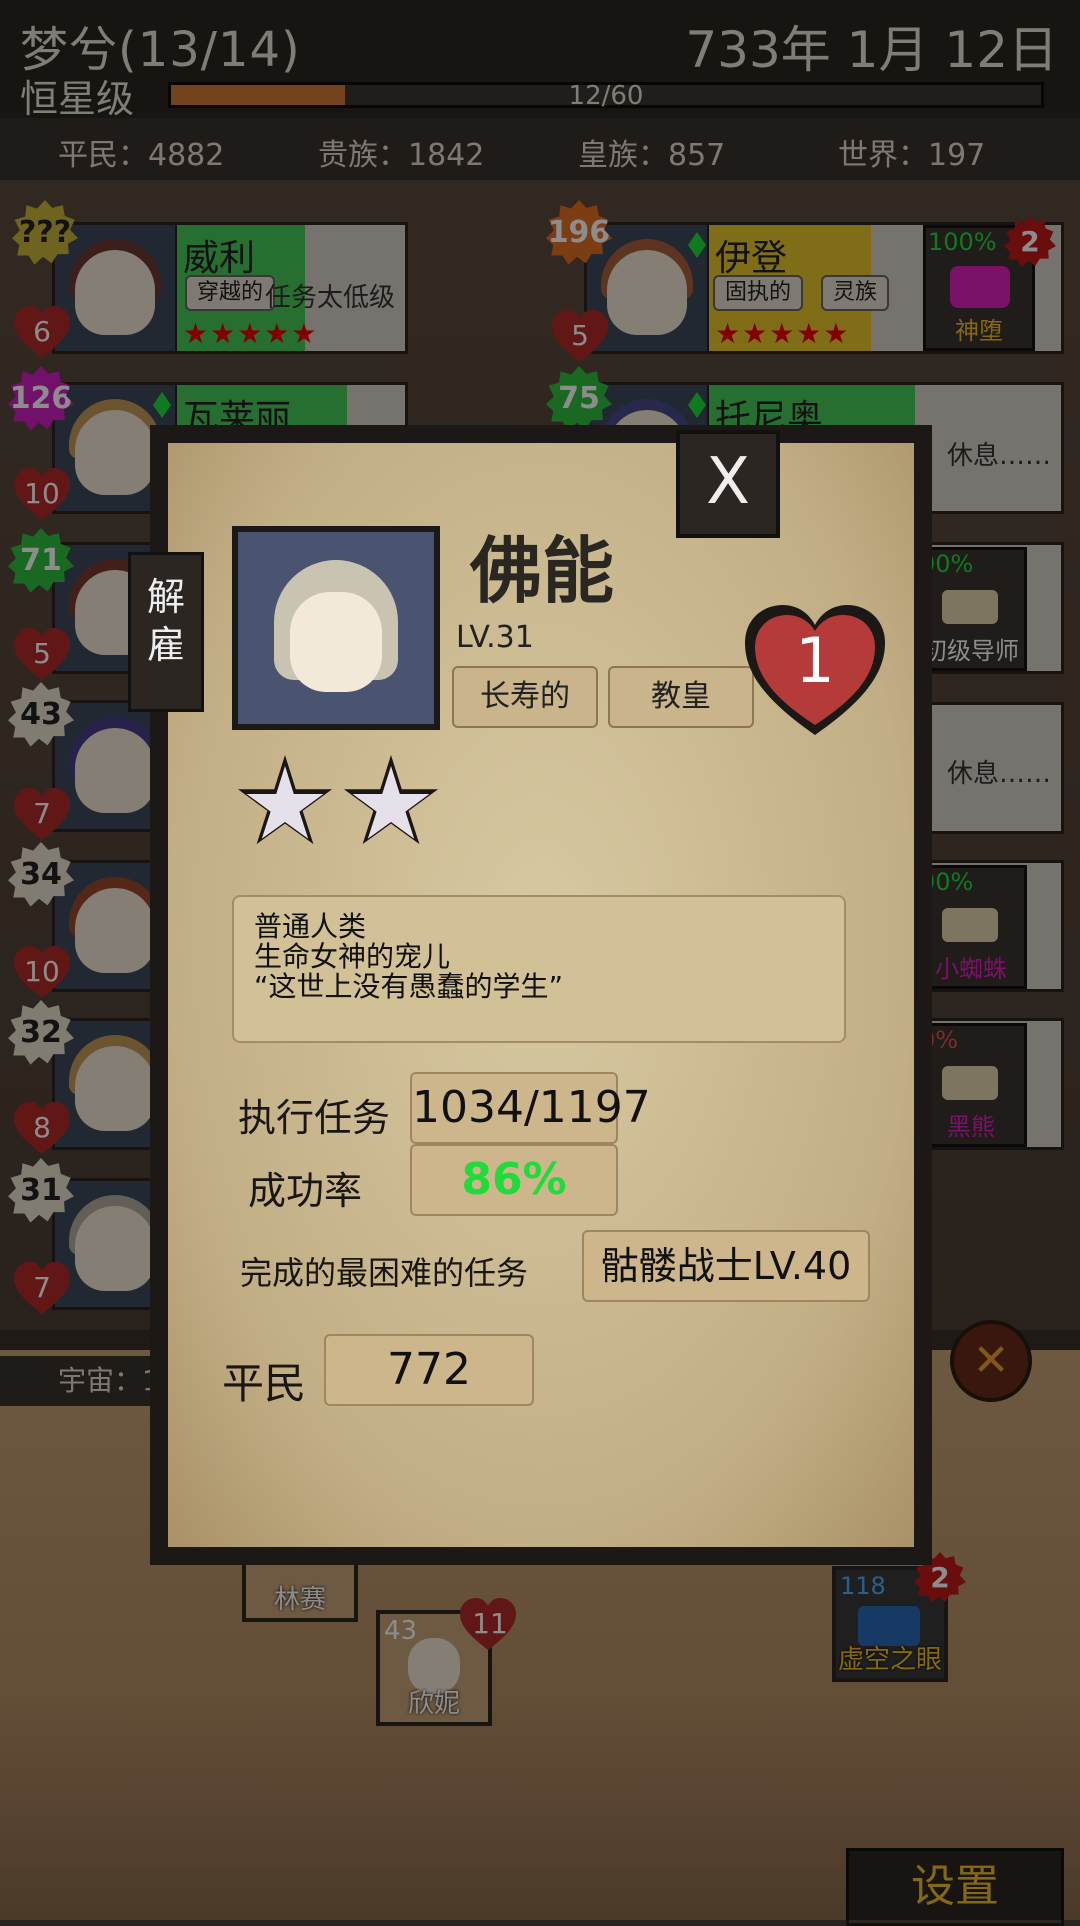 This screenshot has height=1926, width=1080. Describe the element at coordinates (314, 1118) in the screenshot. I see `tasks-label: 执行任务` at that location.